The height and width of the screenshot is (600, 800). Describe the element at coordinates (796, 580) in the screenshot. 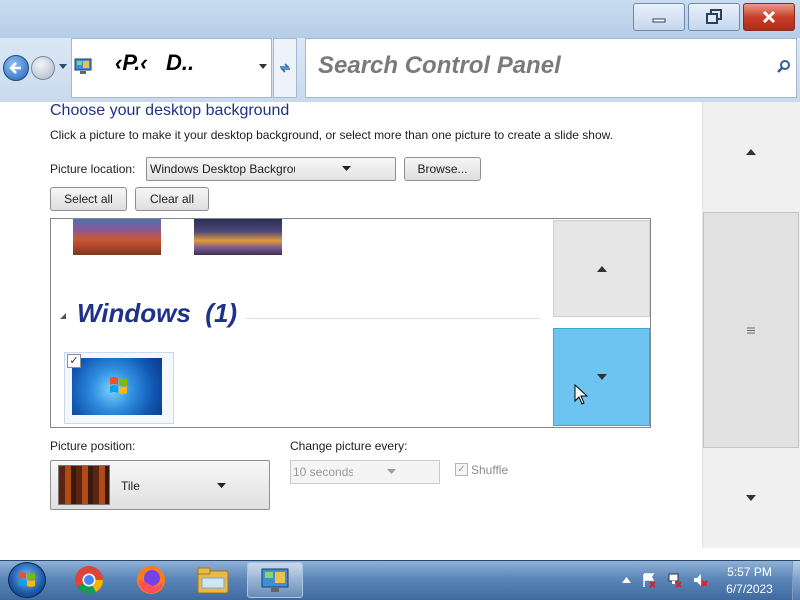

I see `show-desktop-button` at that location.